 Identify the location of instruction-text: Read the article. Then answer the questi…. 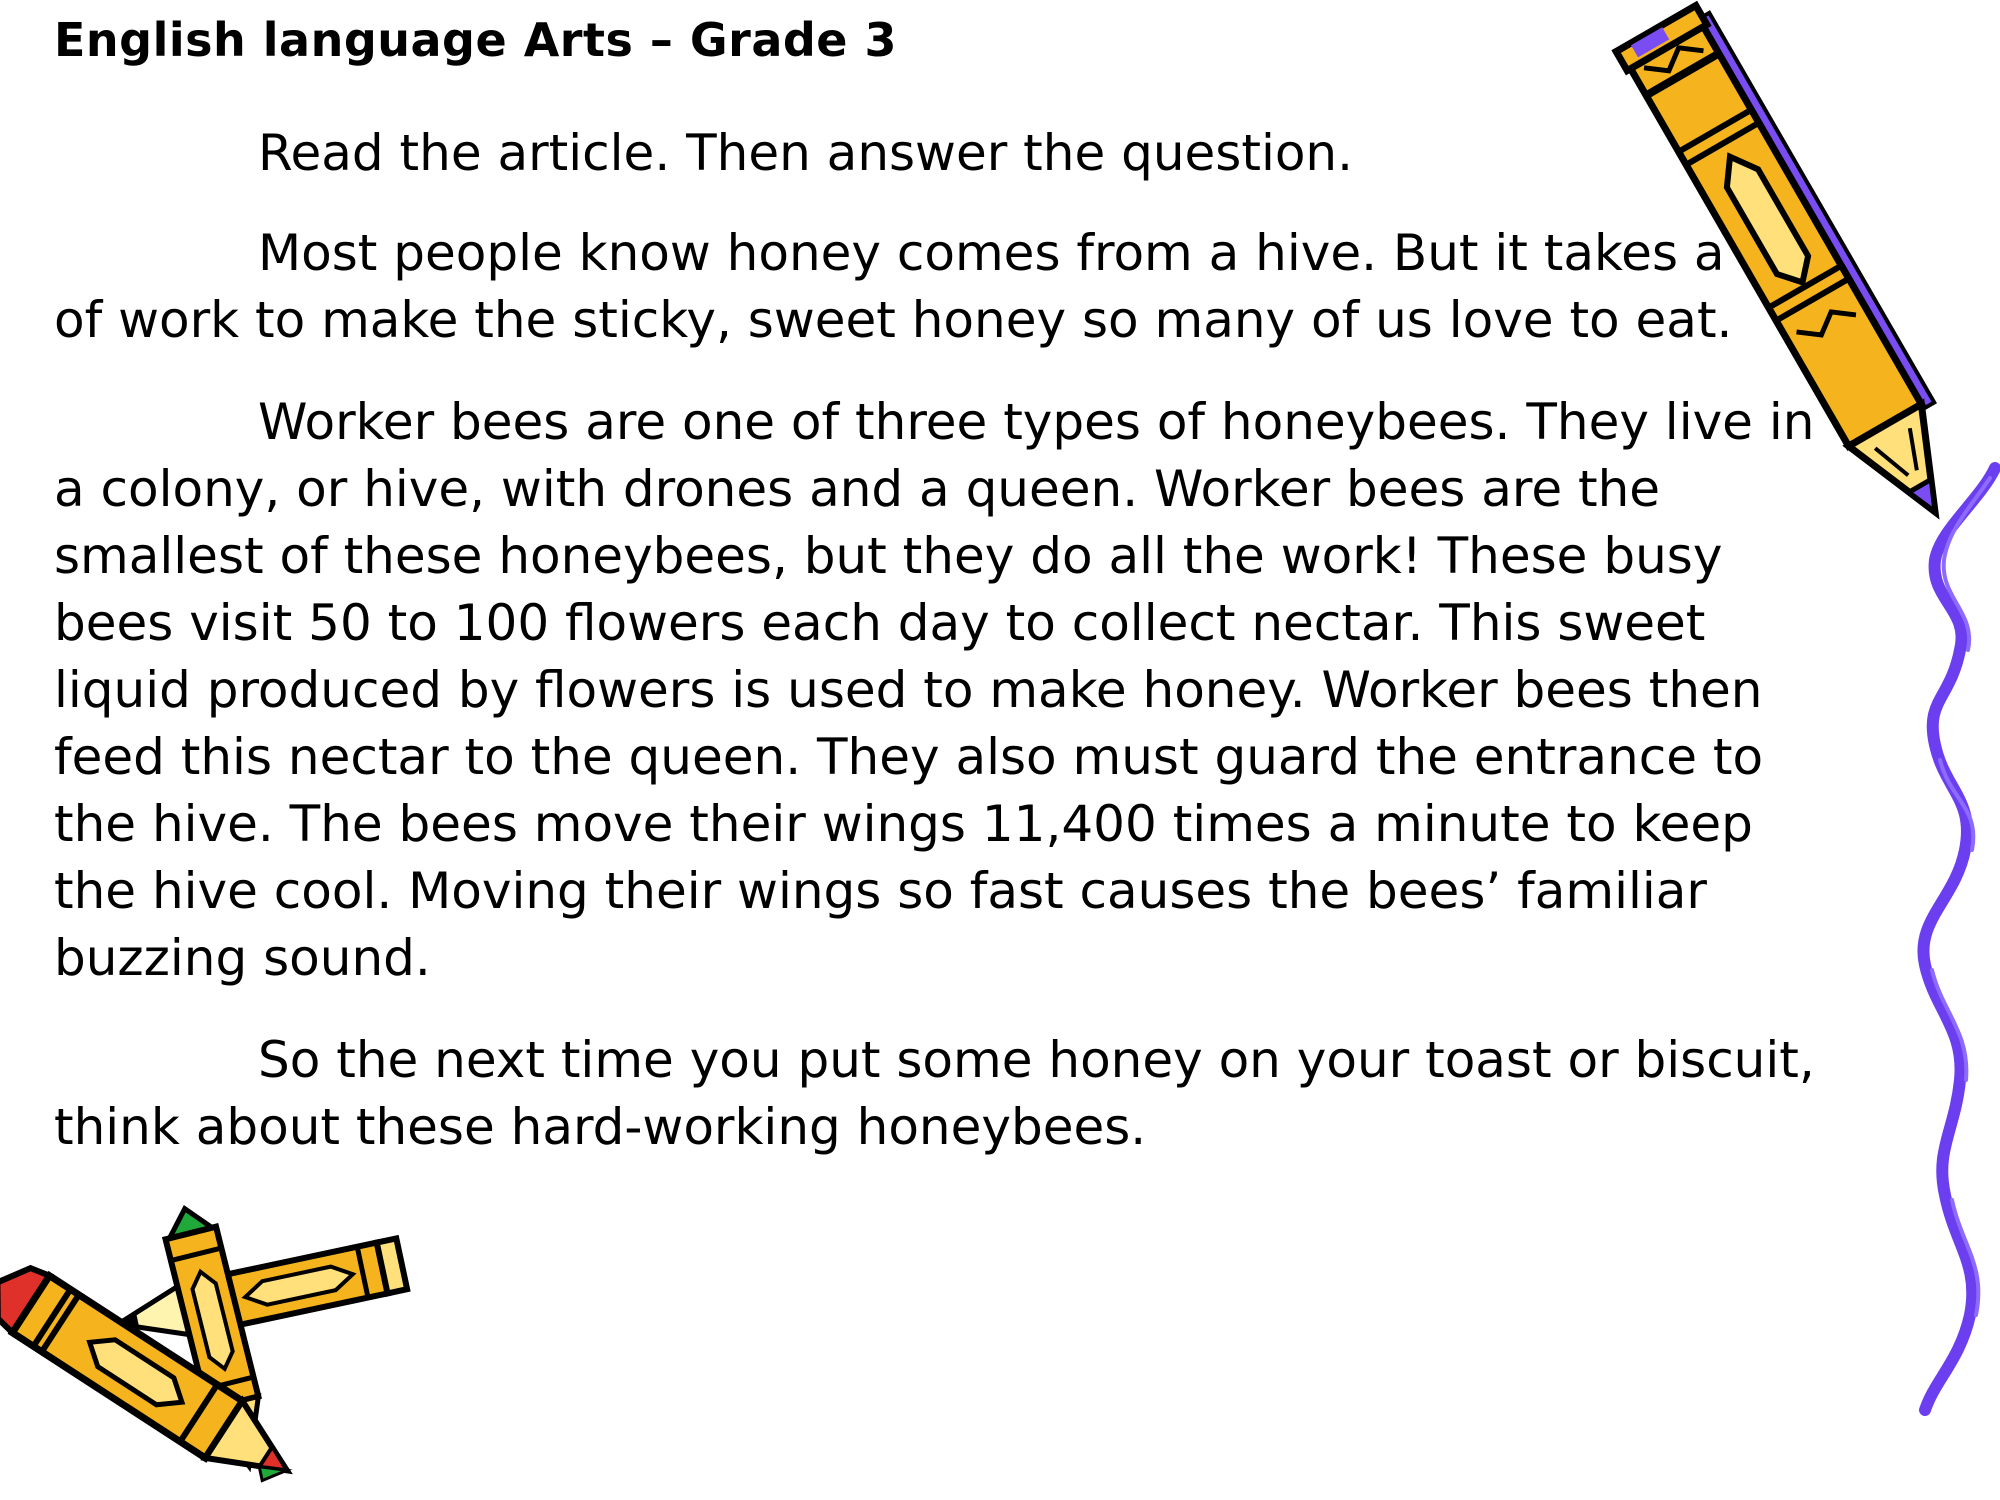
(806, 153).